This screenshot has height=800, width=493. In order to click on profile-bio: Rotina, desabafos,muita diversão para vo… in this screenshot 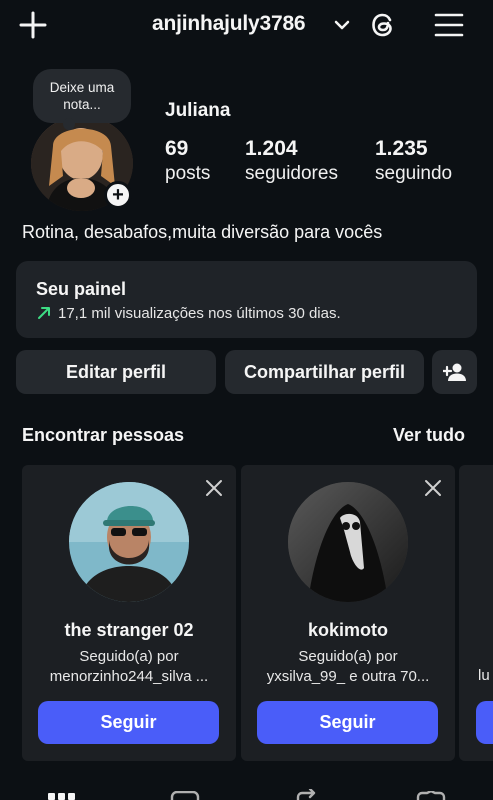, I will do `click(202, 232)`.